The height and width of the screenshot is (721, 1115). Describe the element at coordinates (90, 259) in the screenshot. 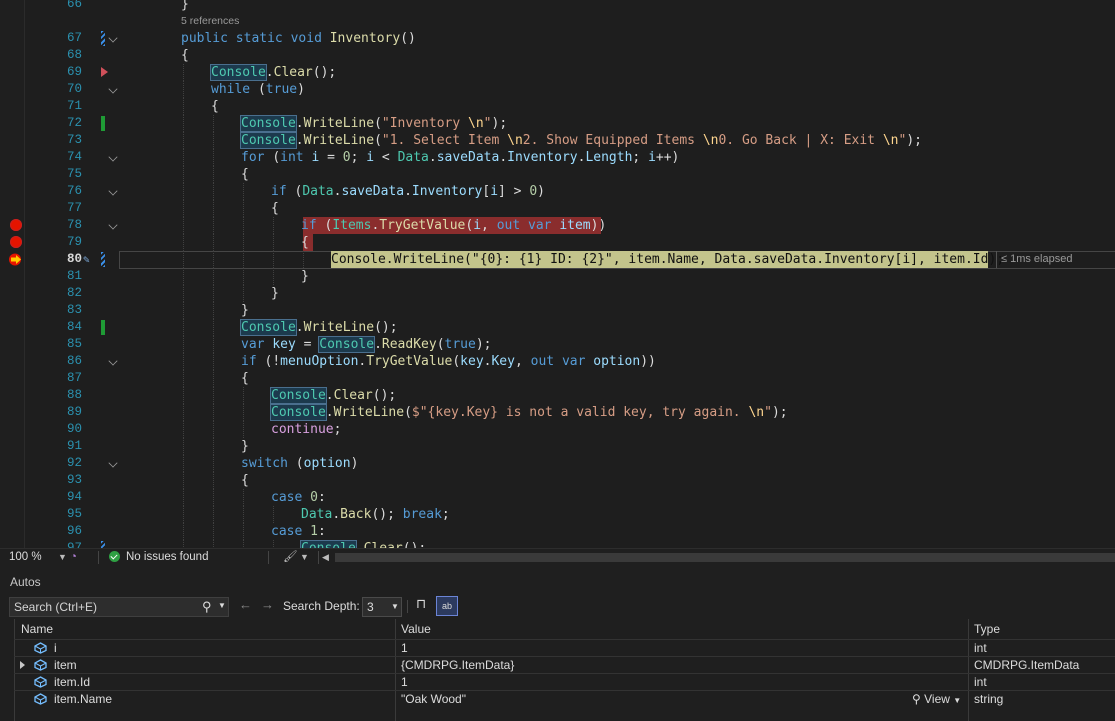

I see `edit-and-continue-icon: ✎` at that location.